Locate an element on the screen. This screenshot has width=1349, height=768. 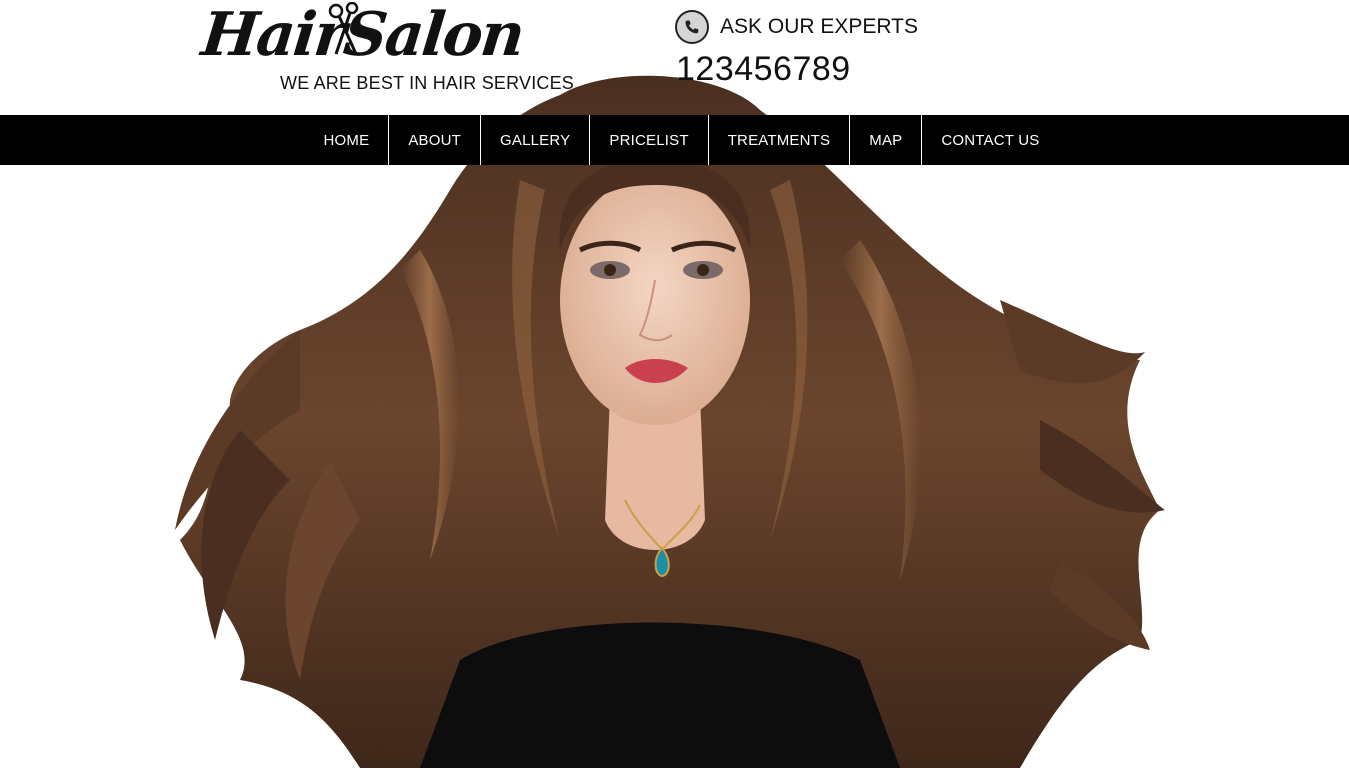
phone-number: 123456789 is located at coordinates (763, 69).